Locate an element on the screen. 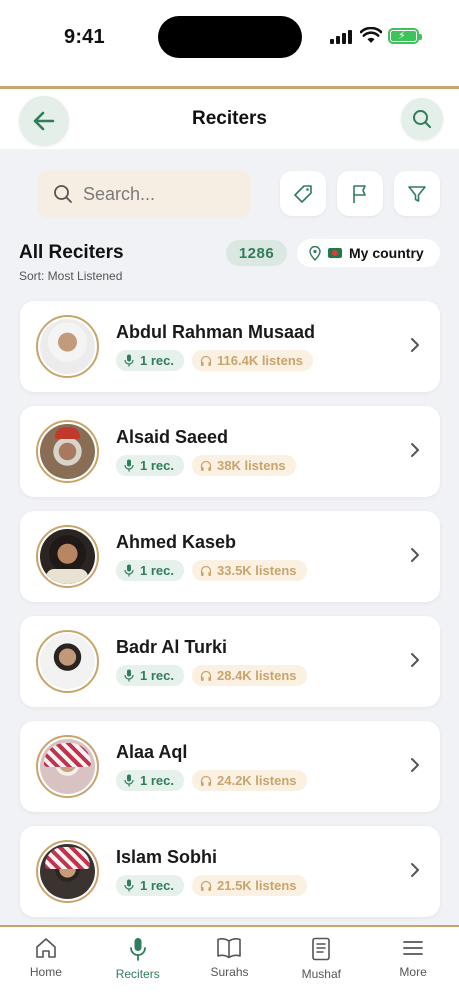  listens-badge: 28.4K listens is located at coordinates (249, 675).